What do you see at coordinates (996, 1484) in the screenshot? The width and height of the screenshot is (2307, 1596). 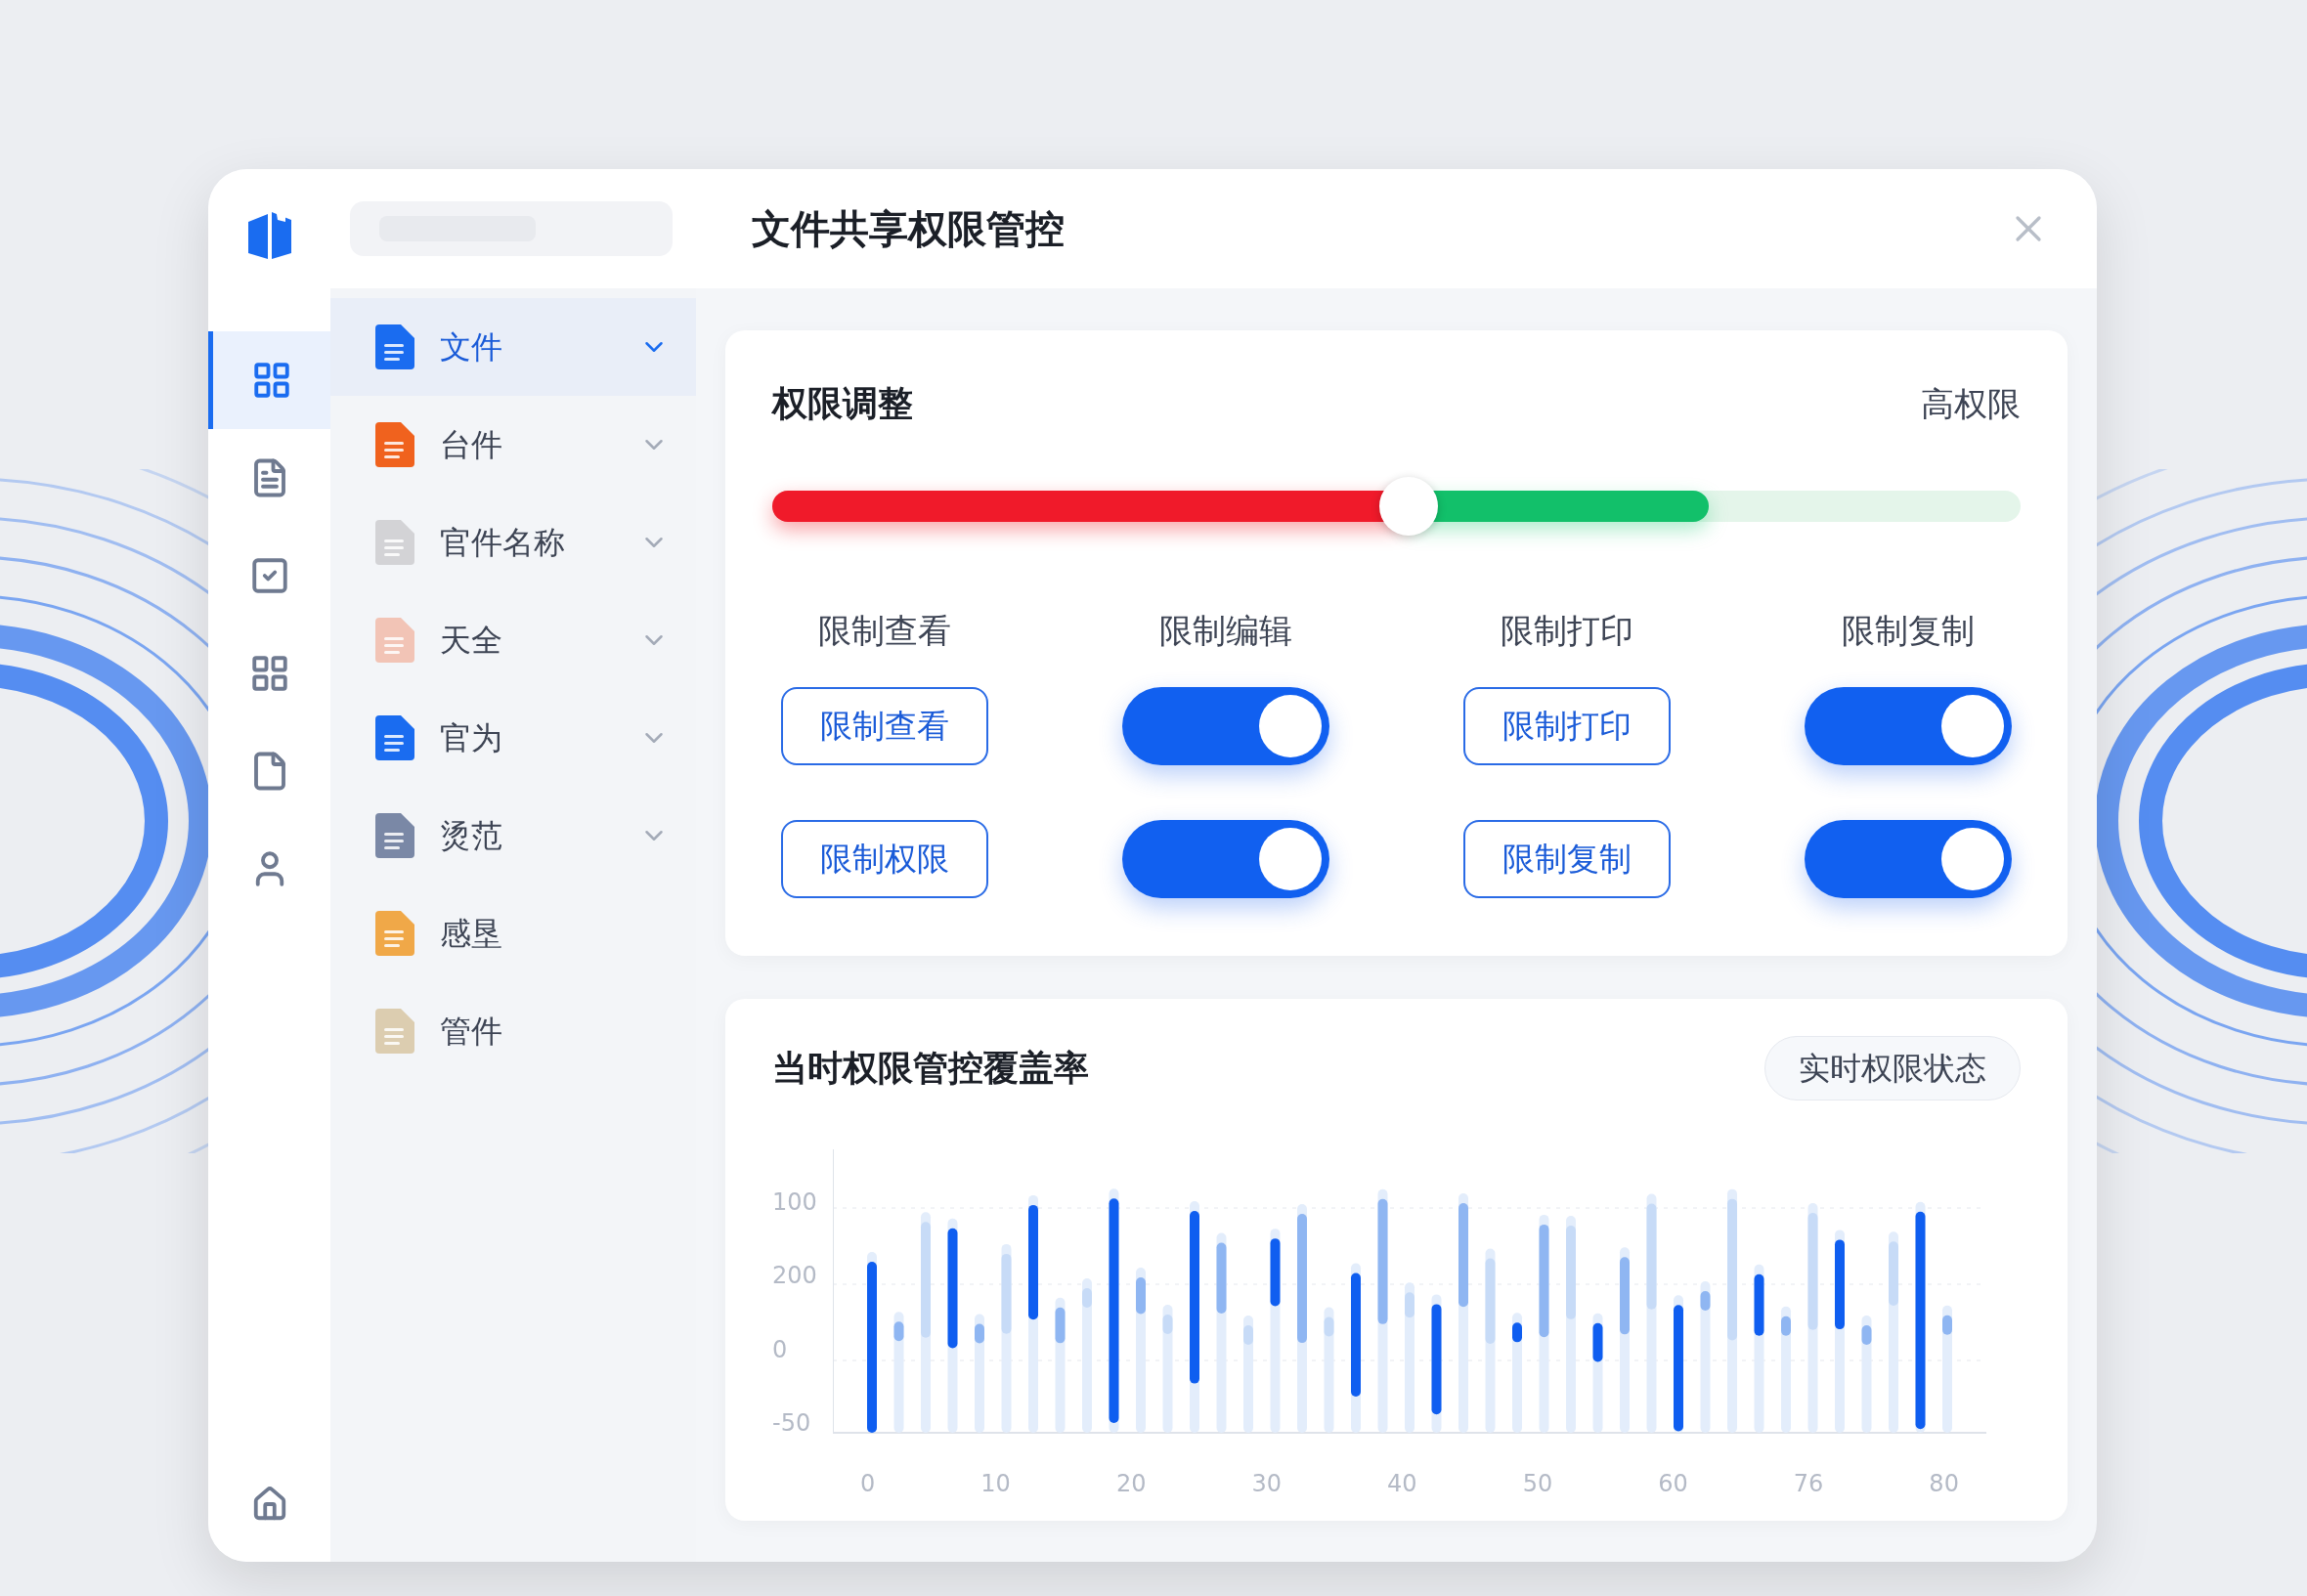 I see `axis-label: 10` at bounding box center [996, 1484].